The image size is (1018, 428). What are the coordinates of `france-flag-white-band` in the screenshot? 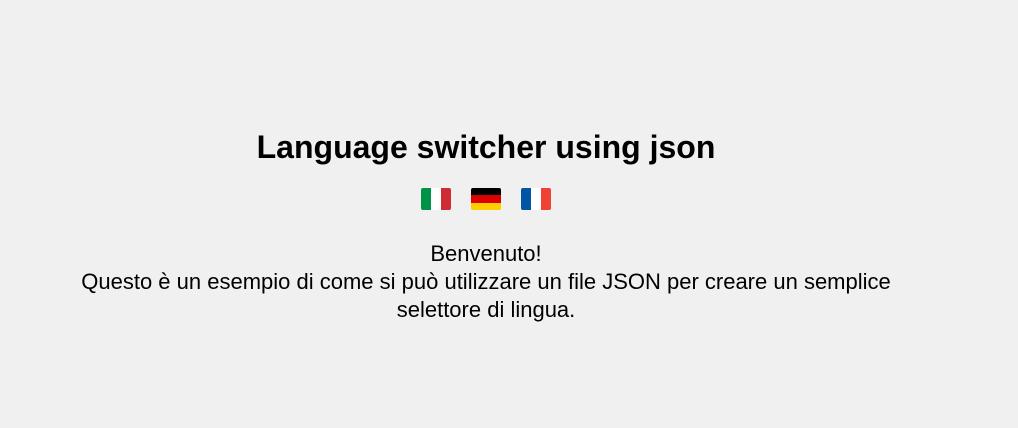 It's located at (536, 199).